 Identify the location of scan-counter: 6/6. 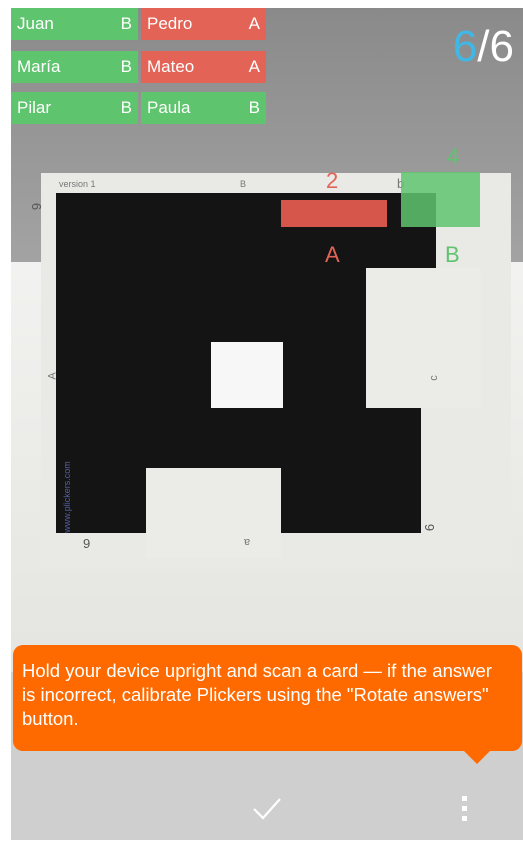
(483, 47).